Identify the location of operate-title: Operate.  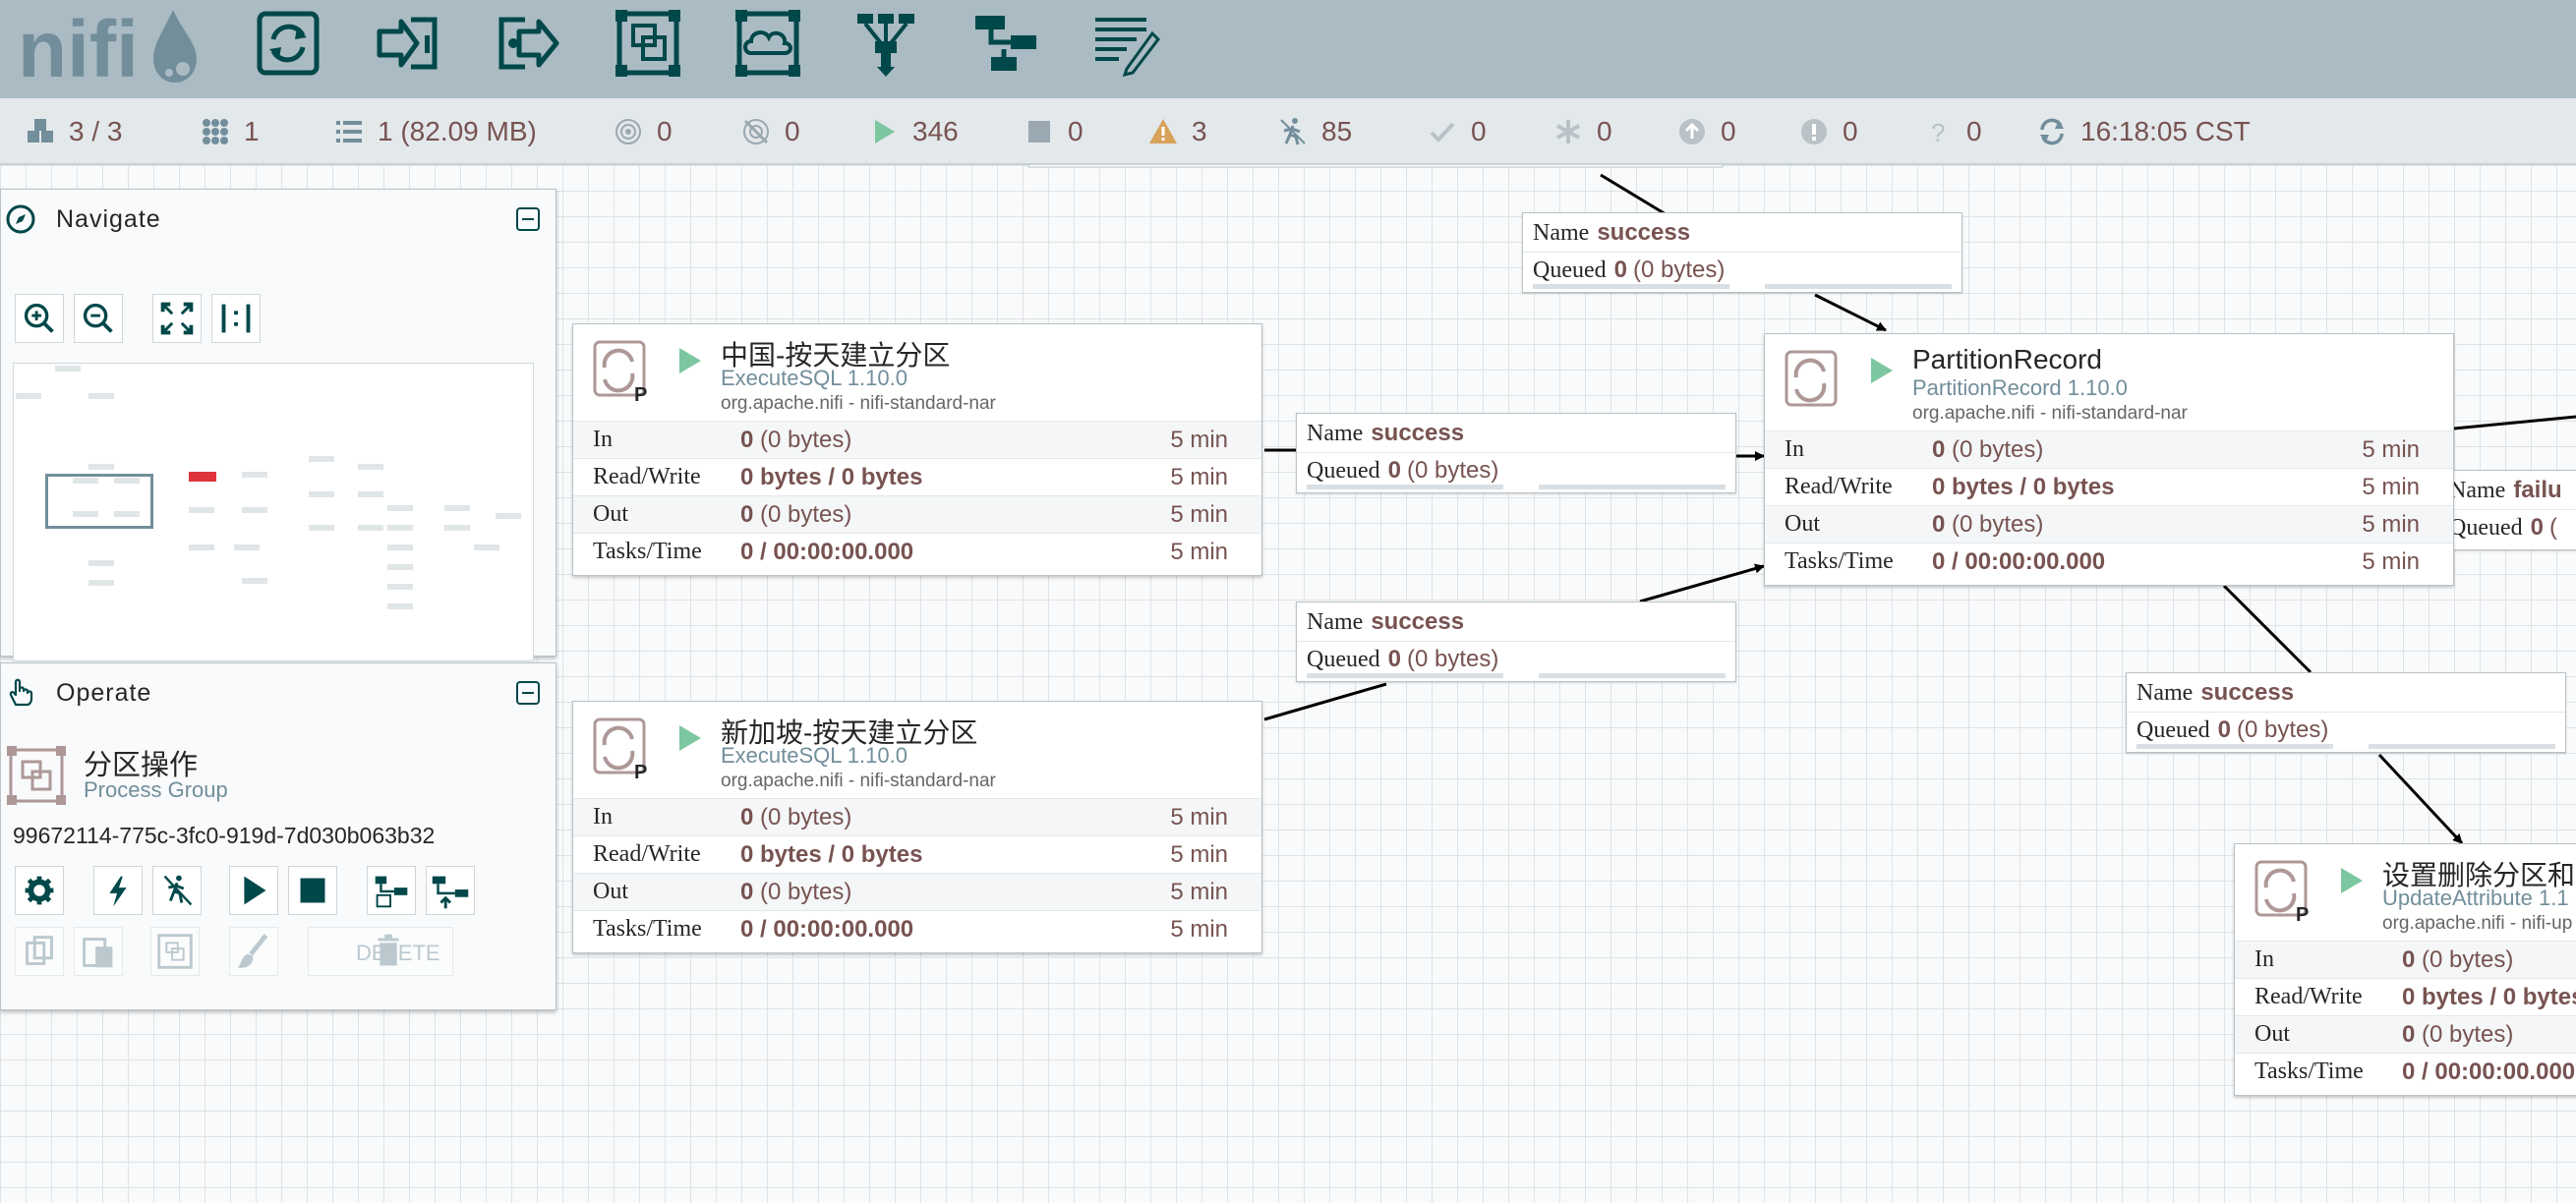
(104, 693).